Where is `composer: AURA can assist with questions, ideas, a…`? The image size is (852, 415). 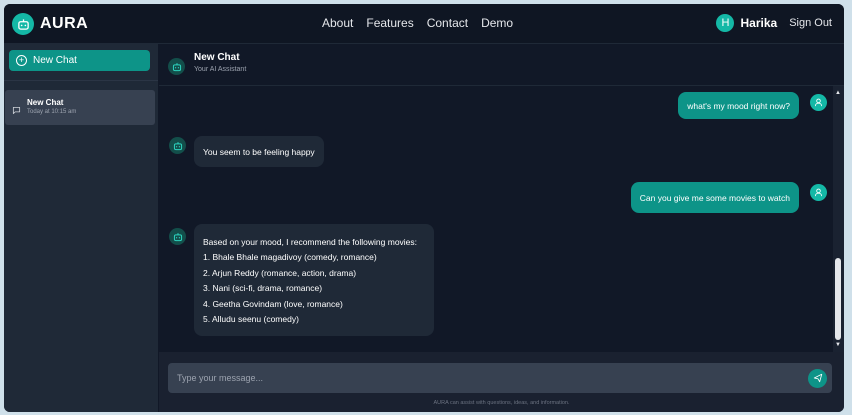 composer: AURA can assist with questions, ideas, a… is located at coordinates (501, 382).